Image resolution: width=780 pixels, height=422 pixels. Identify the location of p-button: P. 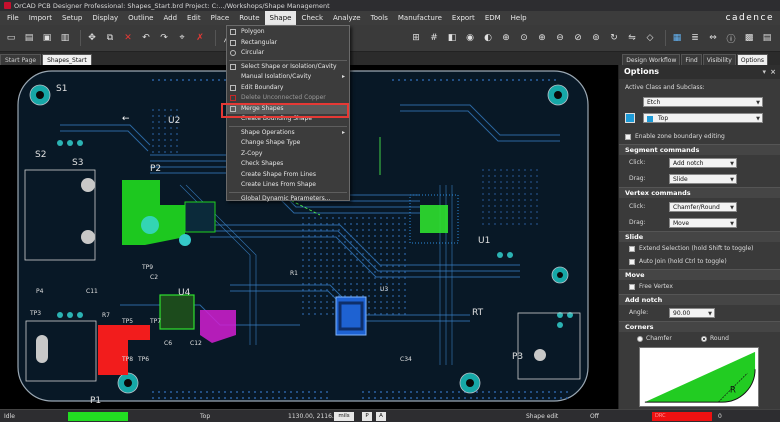
(367, 416).